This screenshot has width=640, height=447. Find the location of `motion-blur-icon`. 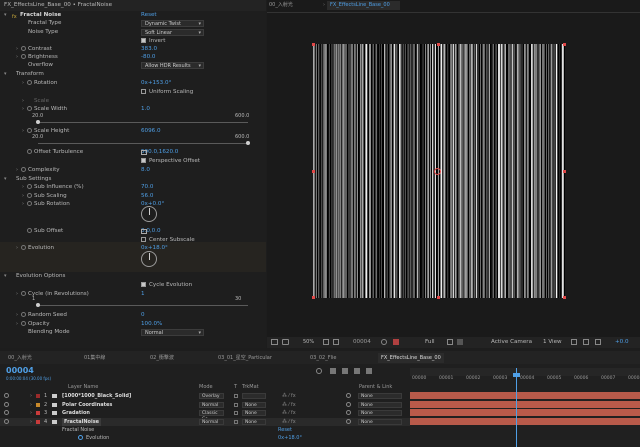

motion-blur-icon is located at coordinates (357, 371).